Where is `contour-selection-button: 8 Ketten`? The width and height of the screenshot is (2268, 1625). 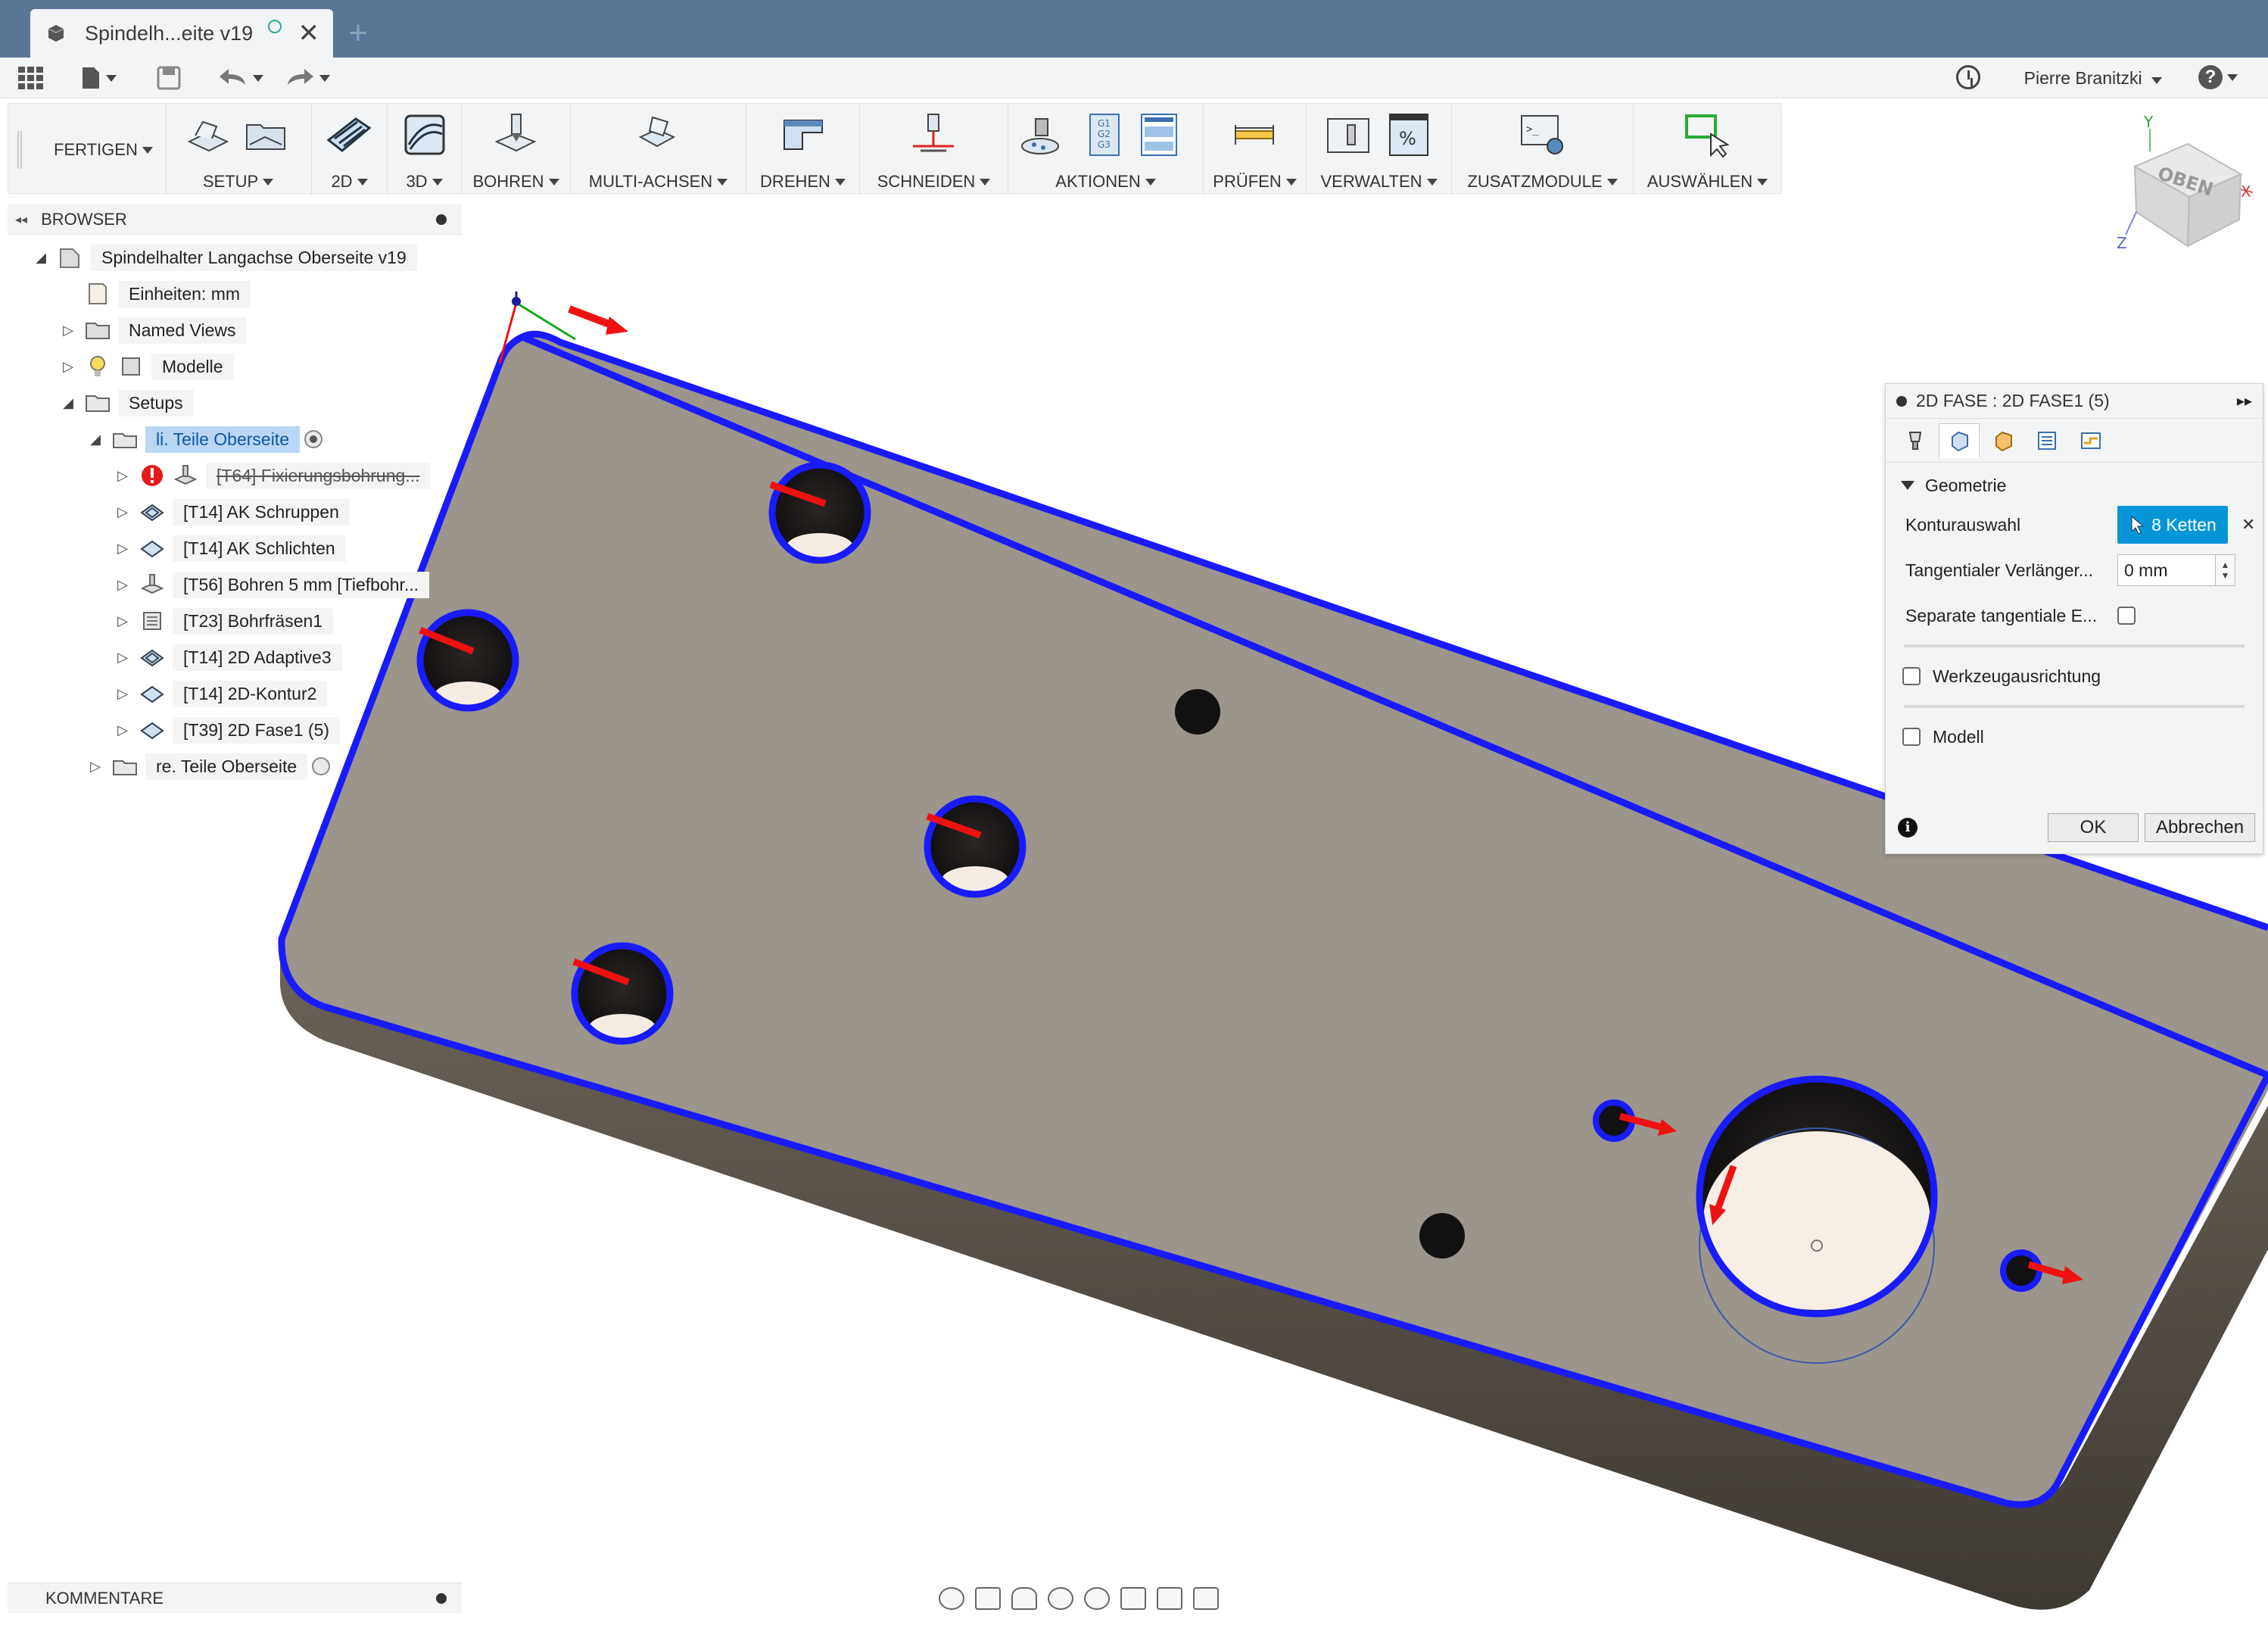
contour-selection-button: 8 Ketten is located at coordinates (2172, 525).